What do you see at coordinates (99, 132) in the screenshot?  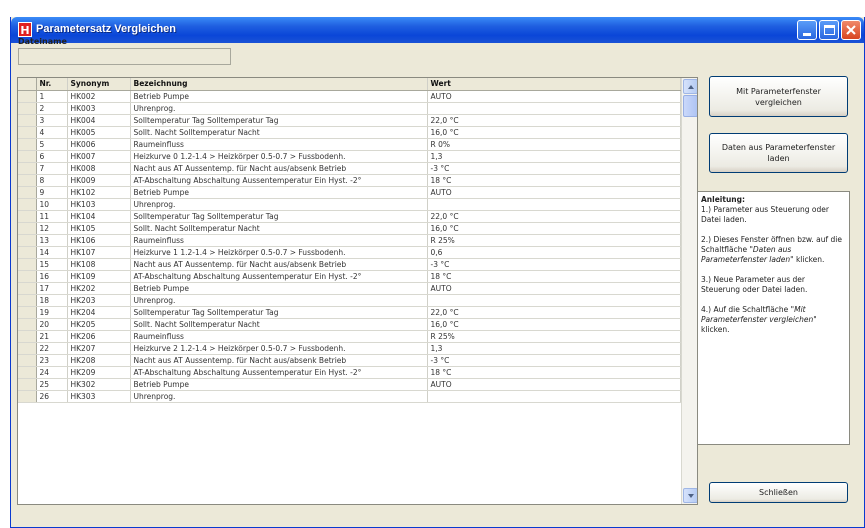 I see `cell-synonym: HK005` at bounding box center [99, 132].